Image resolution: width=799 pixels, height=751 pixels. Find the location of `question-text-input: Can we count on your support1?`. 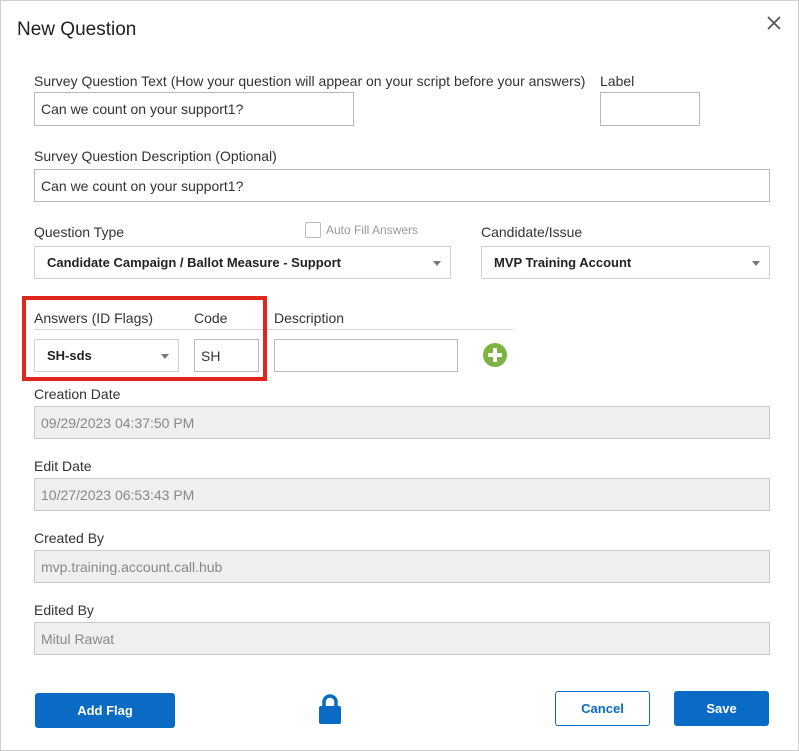

question-text-input: Can we count on your support1? is located at coordinates (194, 109).